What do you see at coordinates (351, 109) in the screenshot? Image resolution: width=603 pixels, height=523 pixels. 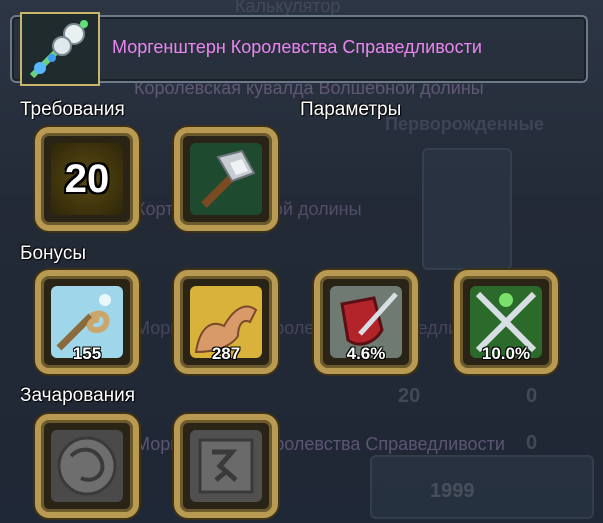 I see `parameters-label: Параметры` at bounding box center [351, 109].